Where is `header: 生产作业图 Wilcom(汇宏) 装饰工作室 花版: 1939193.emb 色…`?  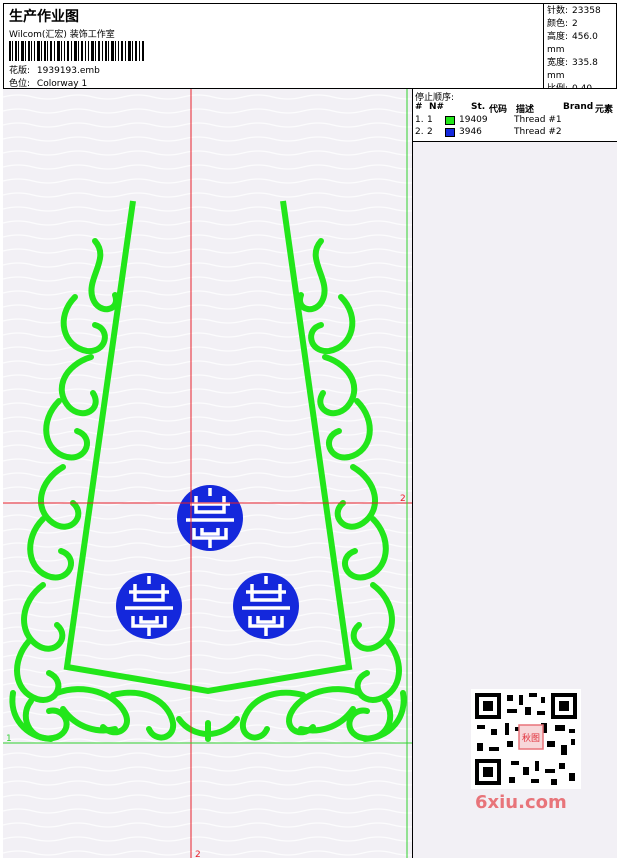
header: 生产作业图 Wilcom(汇宏) 装饰工作室 花版: 1939193.emb 色… is located at coordinates (310, 48).